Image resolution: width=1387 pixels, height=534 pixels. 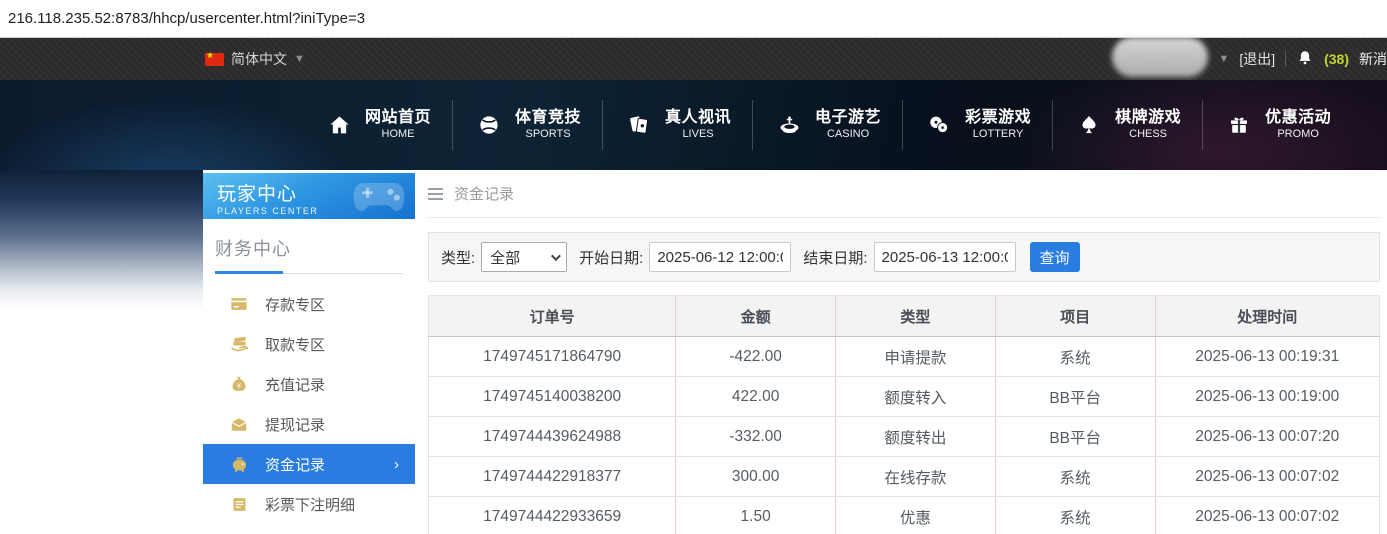 What do you see at coordinates (214, 58) in the screenshot?
I see `china-flag-icon` at bounding box center [214, 58].